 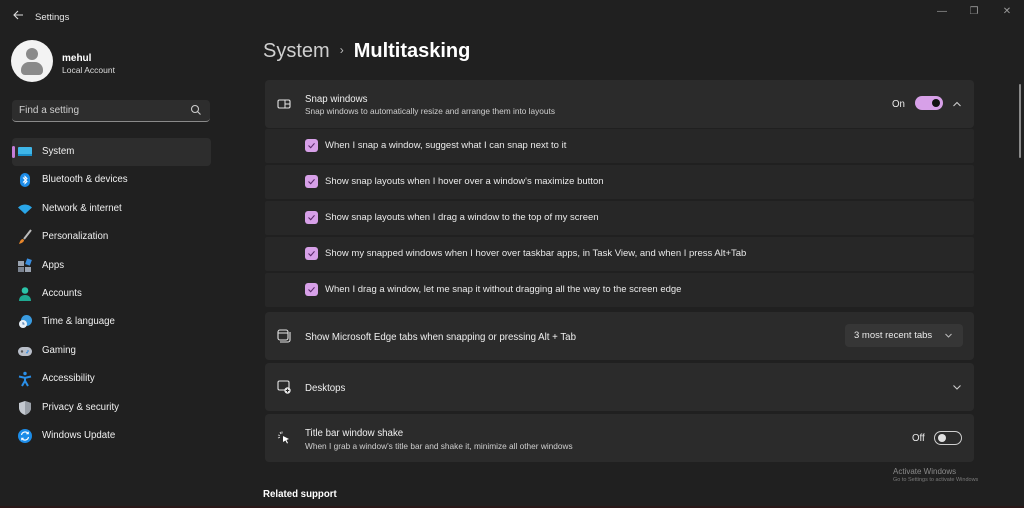 What do you see at coordinates (79, 435) in the screenshot?
I see `sidebar-item-label: Windows Update` at bounding box center [79, 435].